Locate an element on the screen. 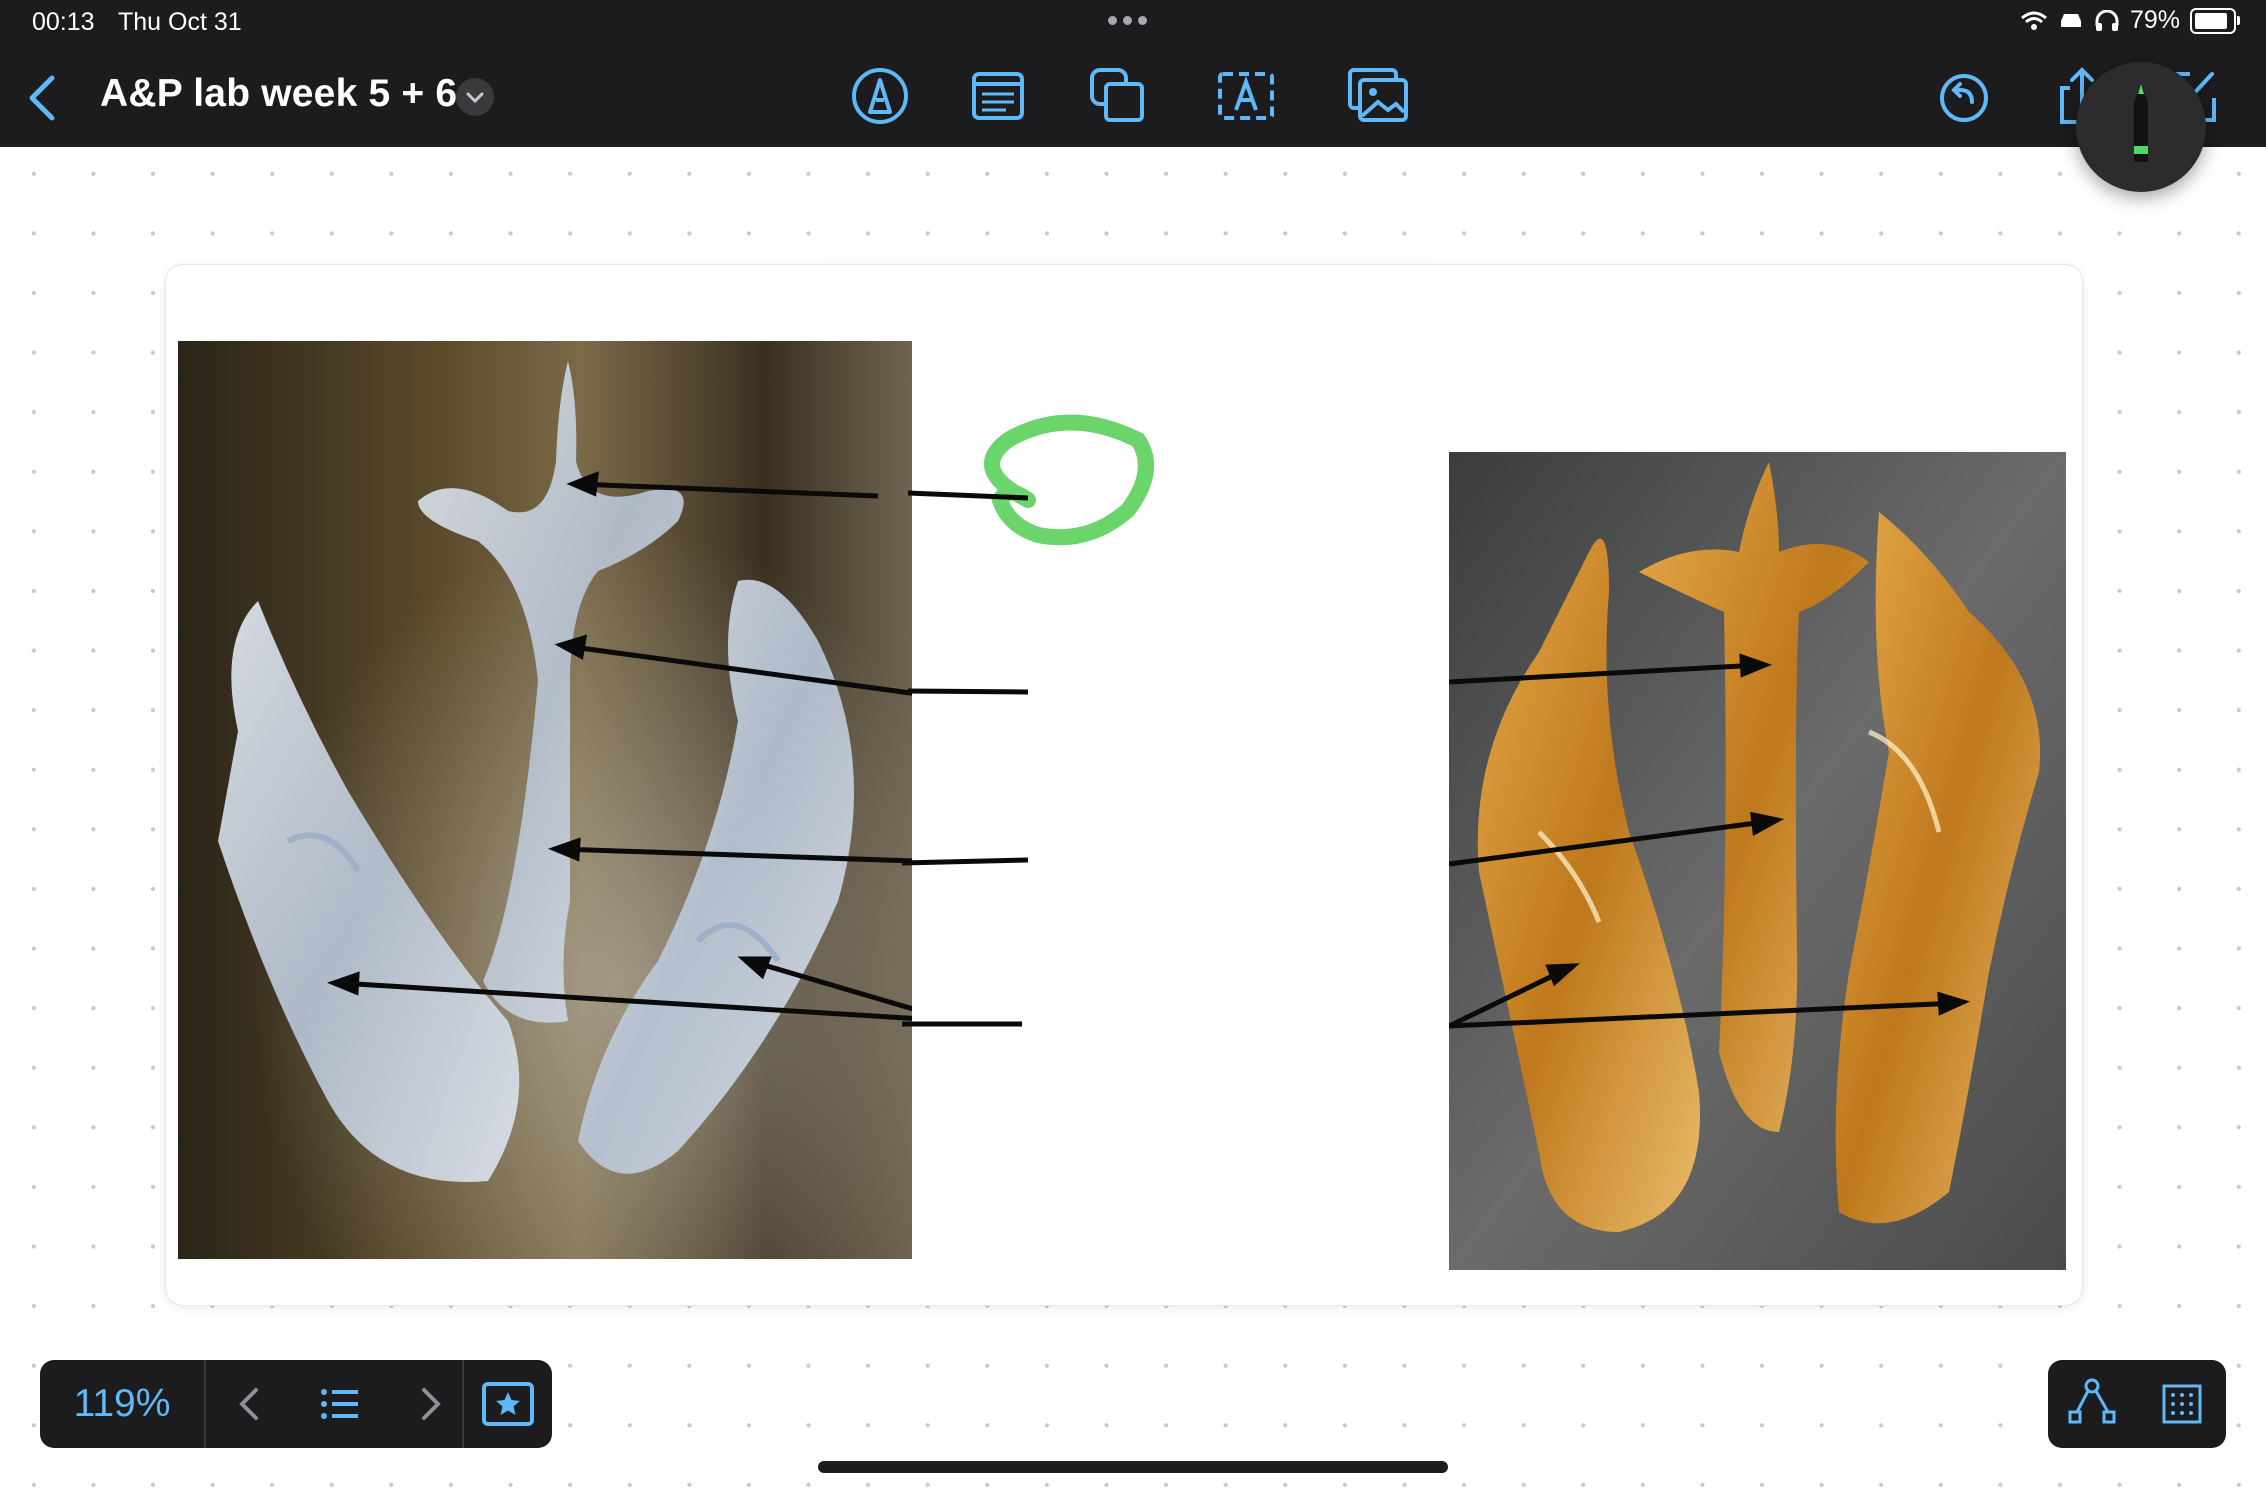 The width and height of the screenshot is (2266, 1488). status-date: Thu Oct 31 is located at coordinates (180, 22).